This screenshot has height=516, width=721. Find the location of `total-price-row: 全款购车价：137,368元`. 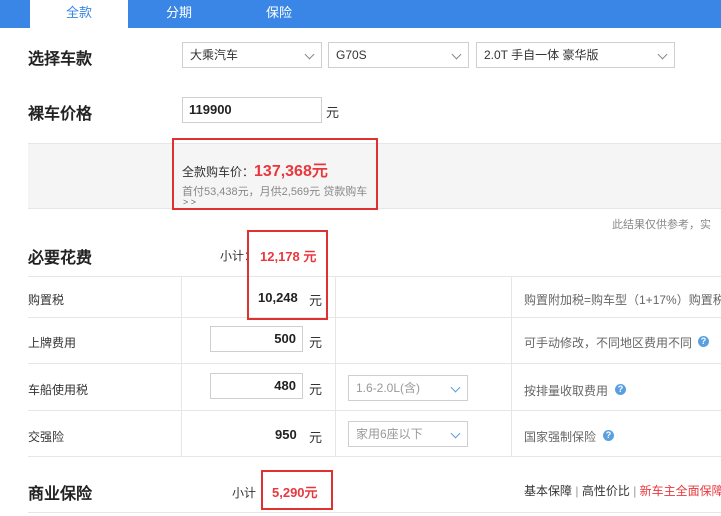

total-price-row: 全款购车价：137,368元 is located at coordinates (255, 169).